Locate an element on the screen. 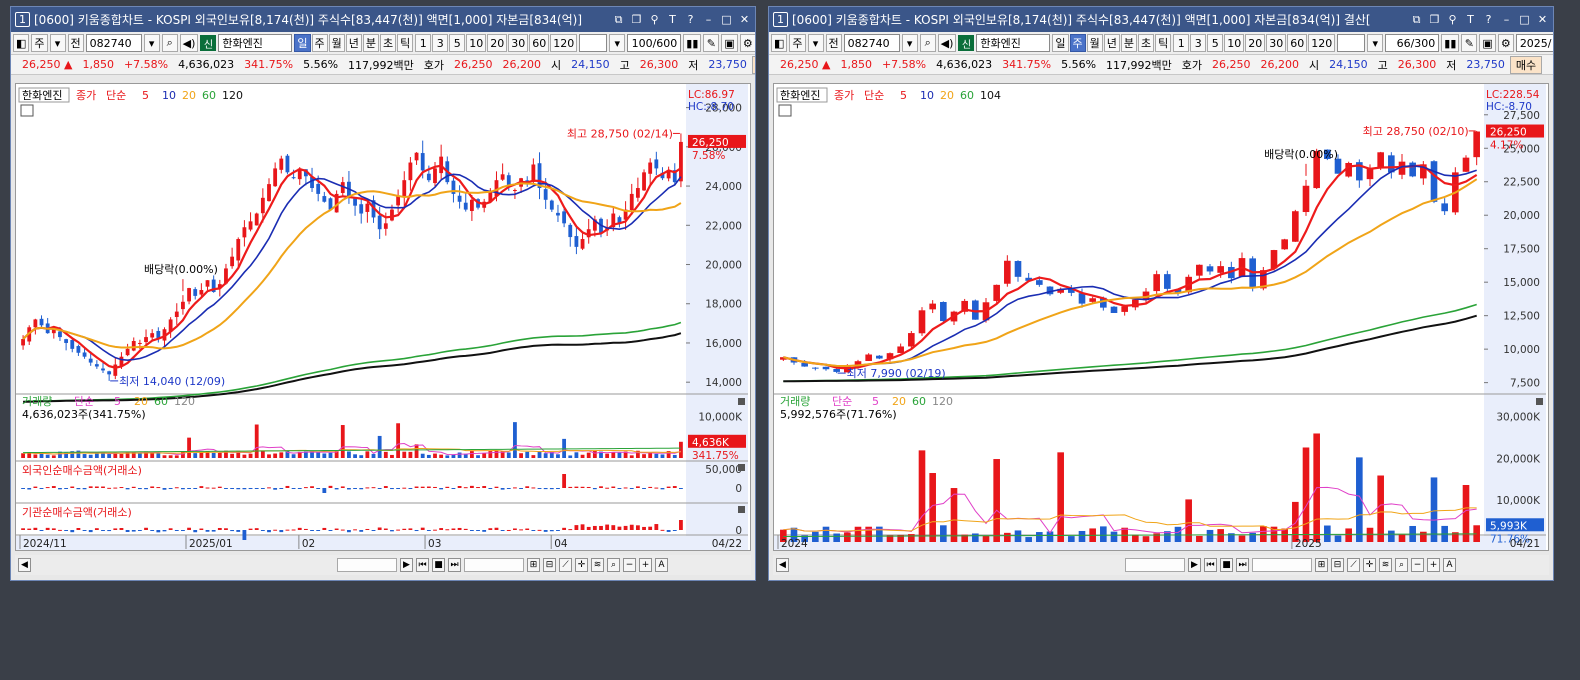  interval-number-button: 120 is located at coordinates (1322, 43).